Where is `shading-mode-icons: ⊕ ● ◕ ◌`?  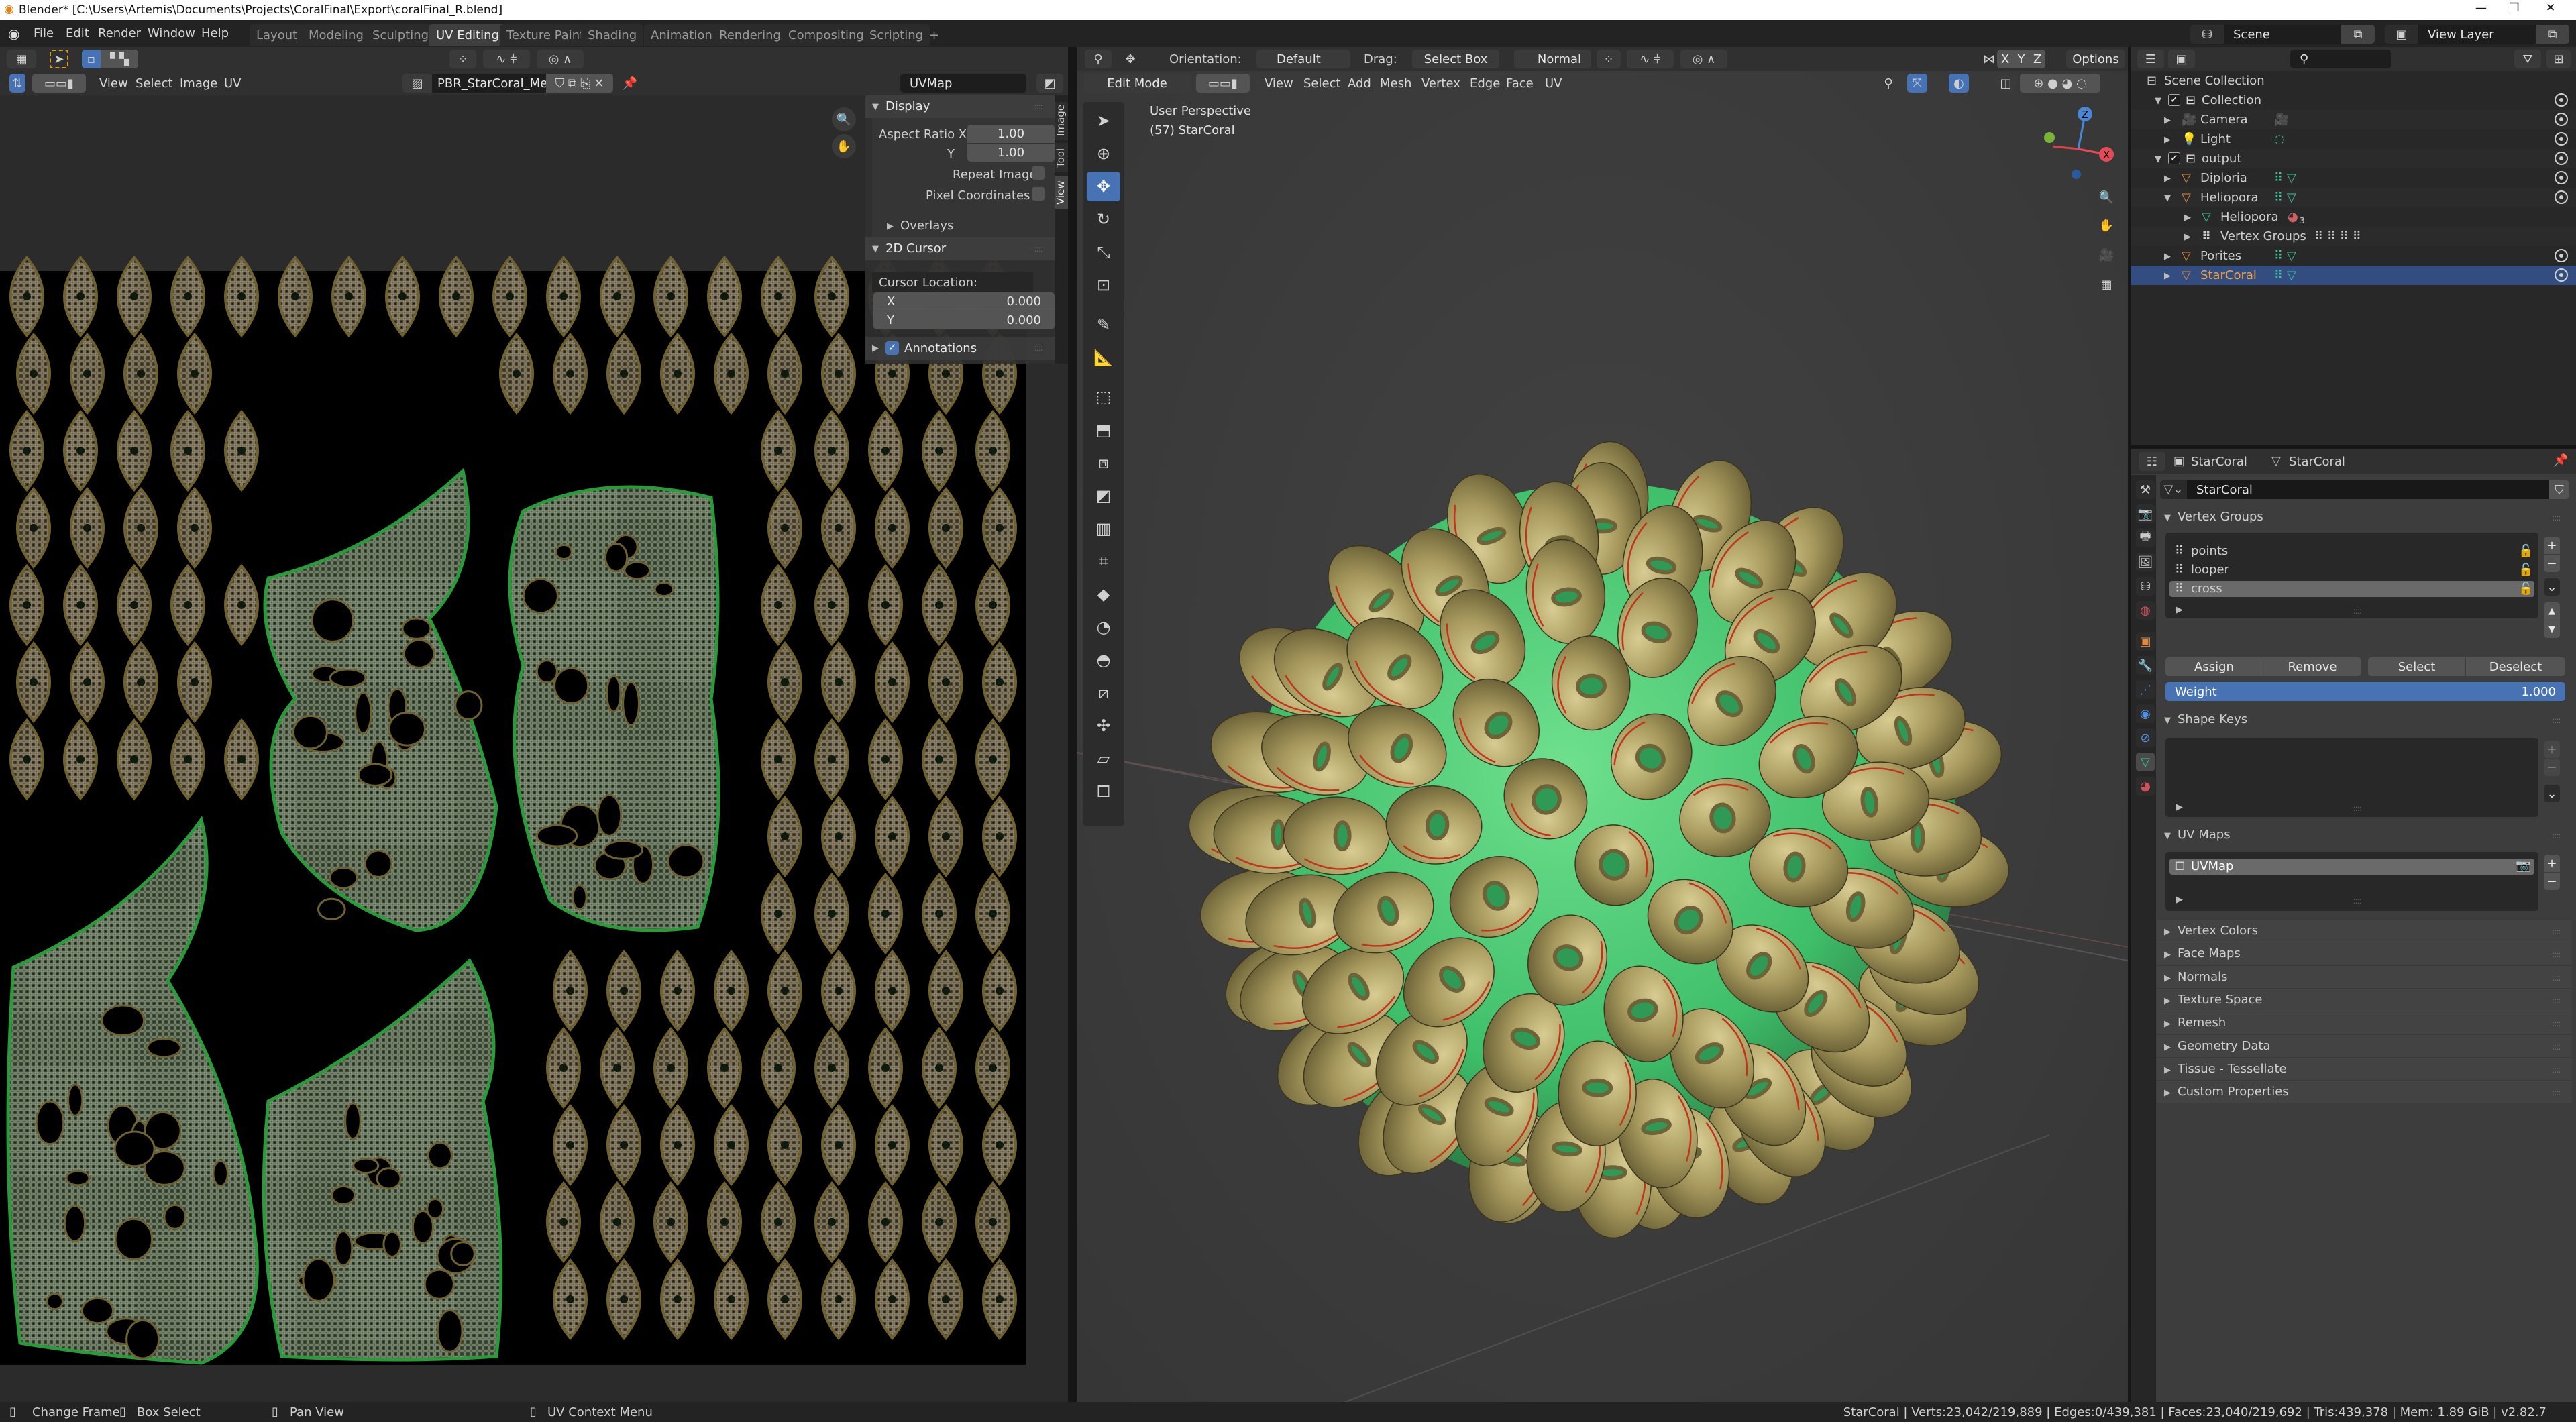 shading-mode-icons: ⊕ ● ◕ ◌ is located at coordinates (2060, 84).